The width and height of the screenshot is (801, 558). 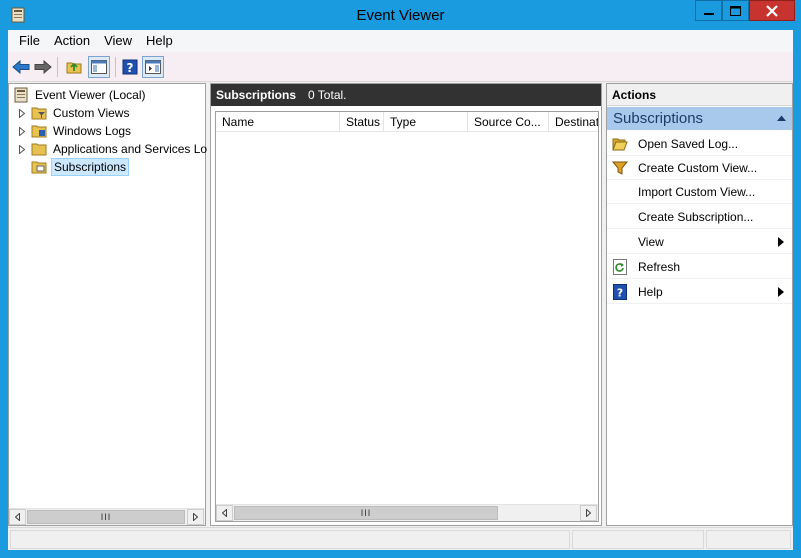 What do you see at coordinates (92, 131) in the screenshot?
I see `tree-item-label: Windows Logs` at bounding box center [92, 131].